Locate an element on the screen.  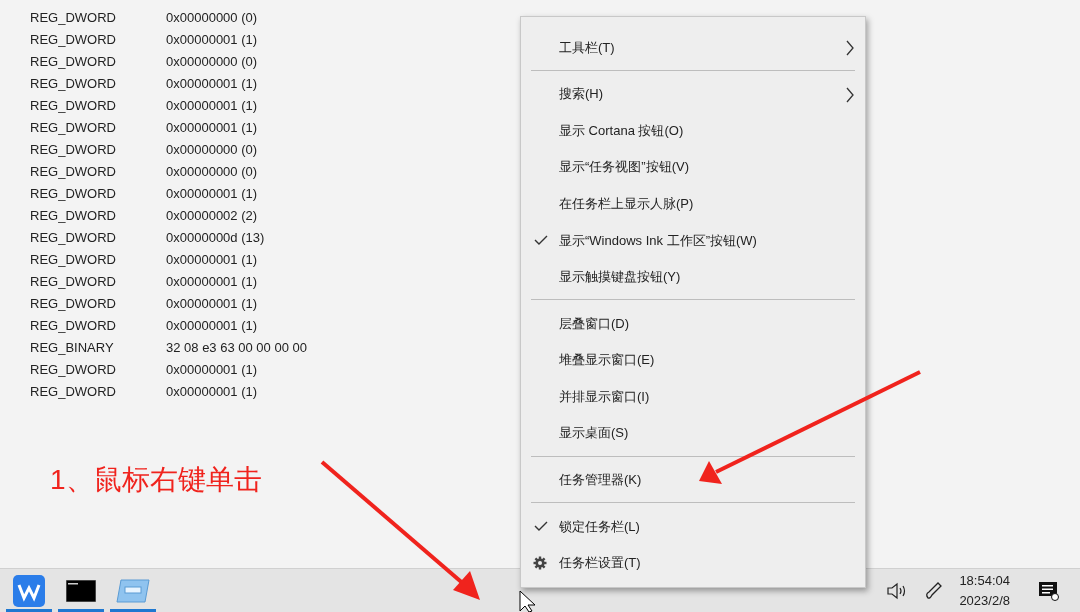
menu-item: 在任务栏上显示人脉(P) is located at coordinates (693, 203).